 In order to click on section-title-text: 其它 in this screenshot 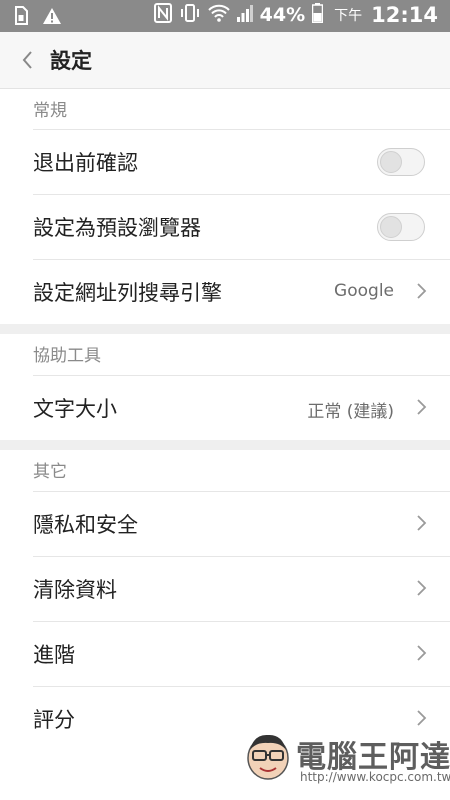, I will do `click(50, 472)`.